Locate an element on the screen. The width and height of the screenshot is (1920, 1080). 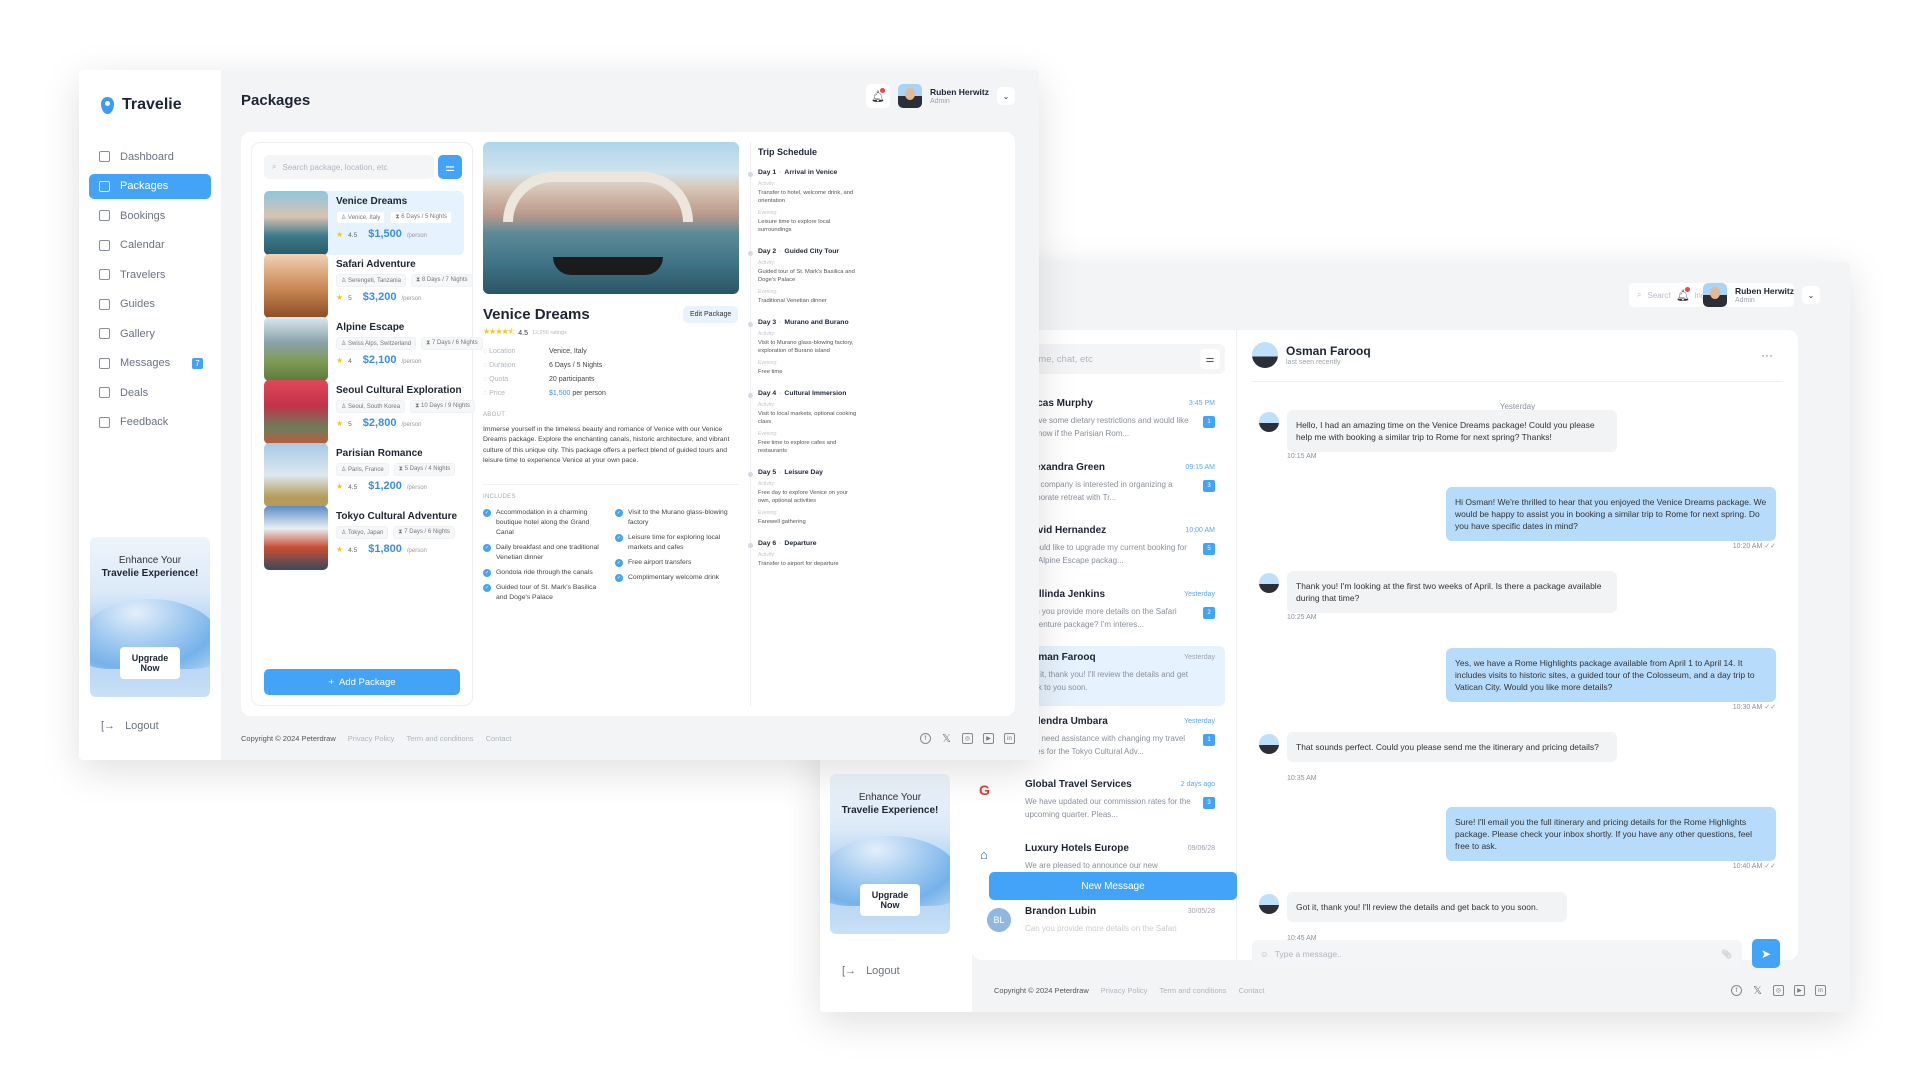
sidebar-item-dashboard: Dashboard is located at coordinates (150, 156).